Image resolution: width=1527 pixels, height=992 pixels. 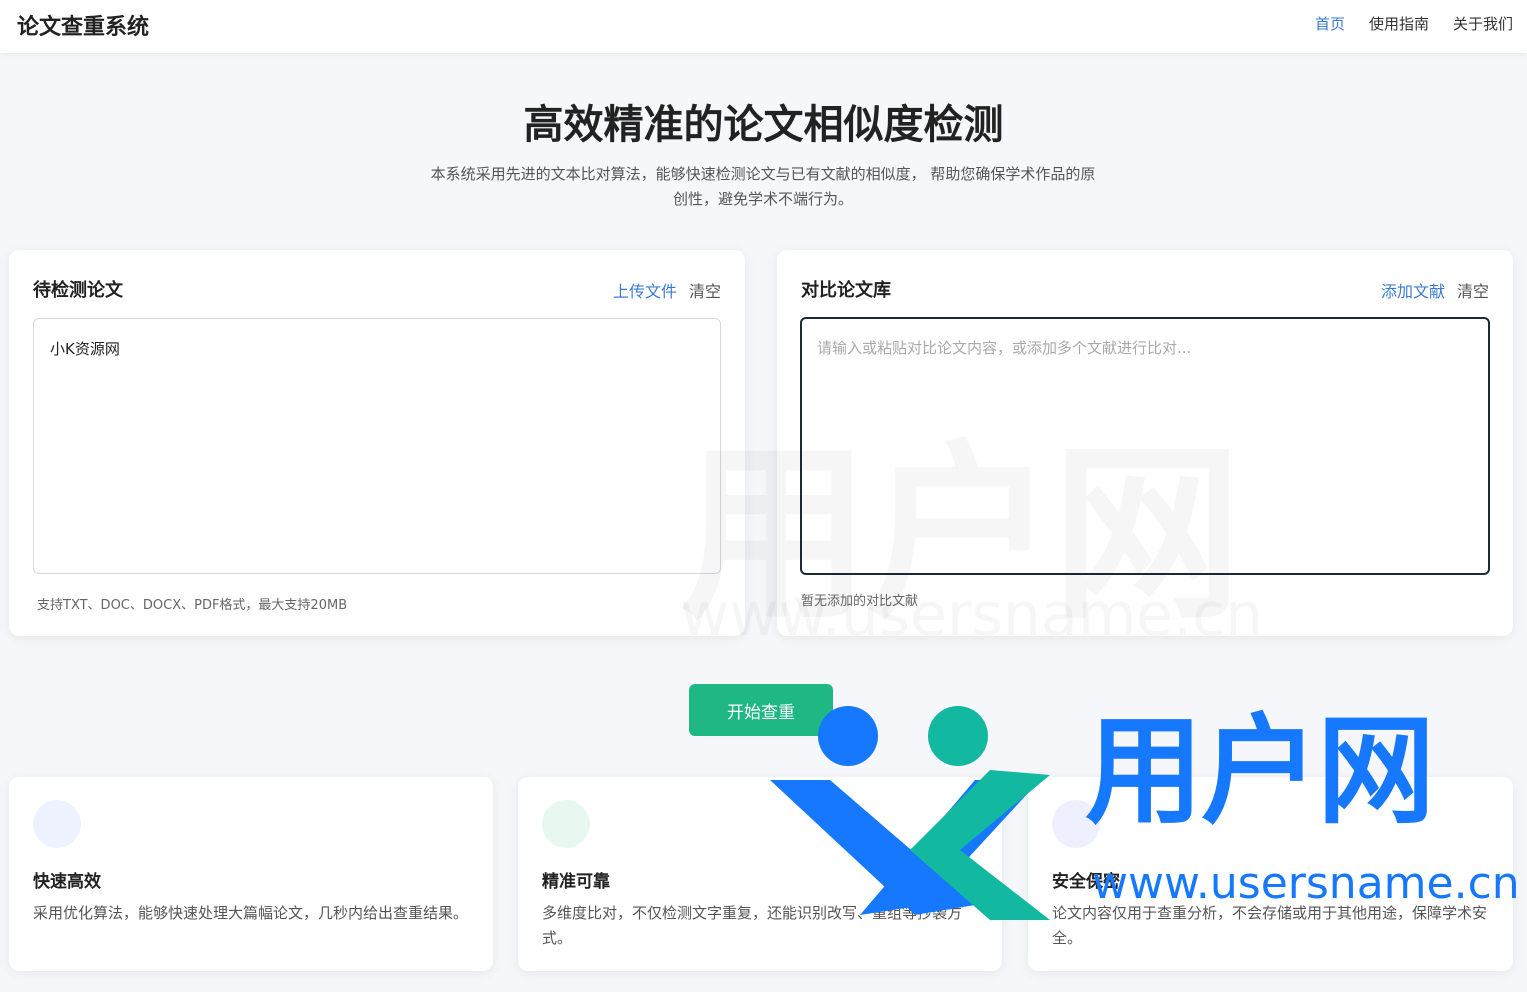 What do you see at coordinates (576, 882) in the screenshot?
I see `feature-title: 精准可靠` at bounding box center [576, 882].